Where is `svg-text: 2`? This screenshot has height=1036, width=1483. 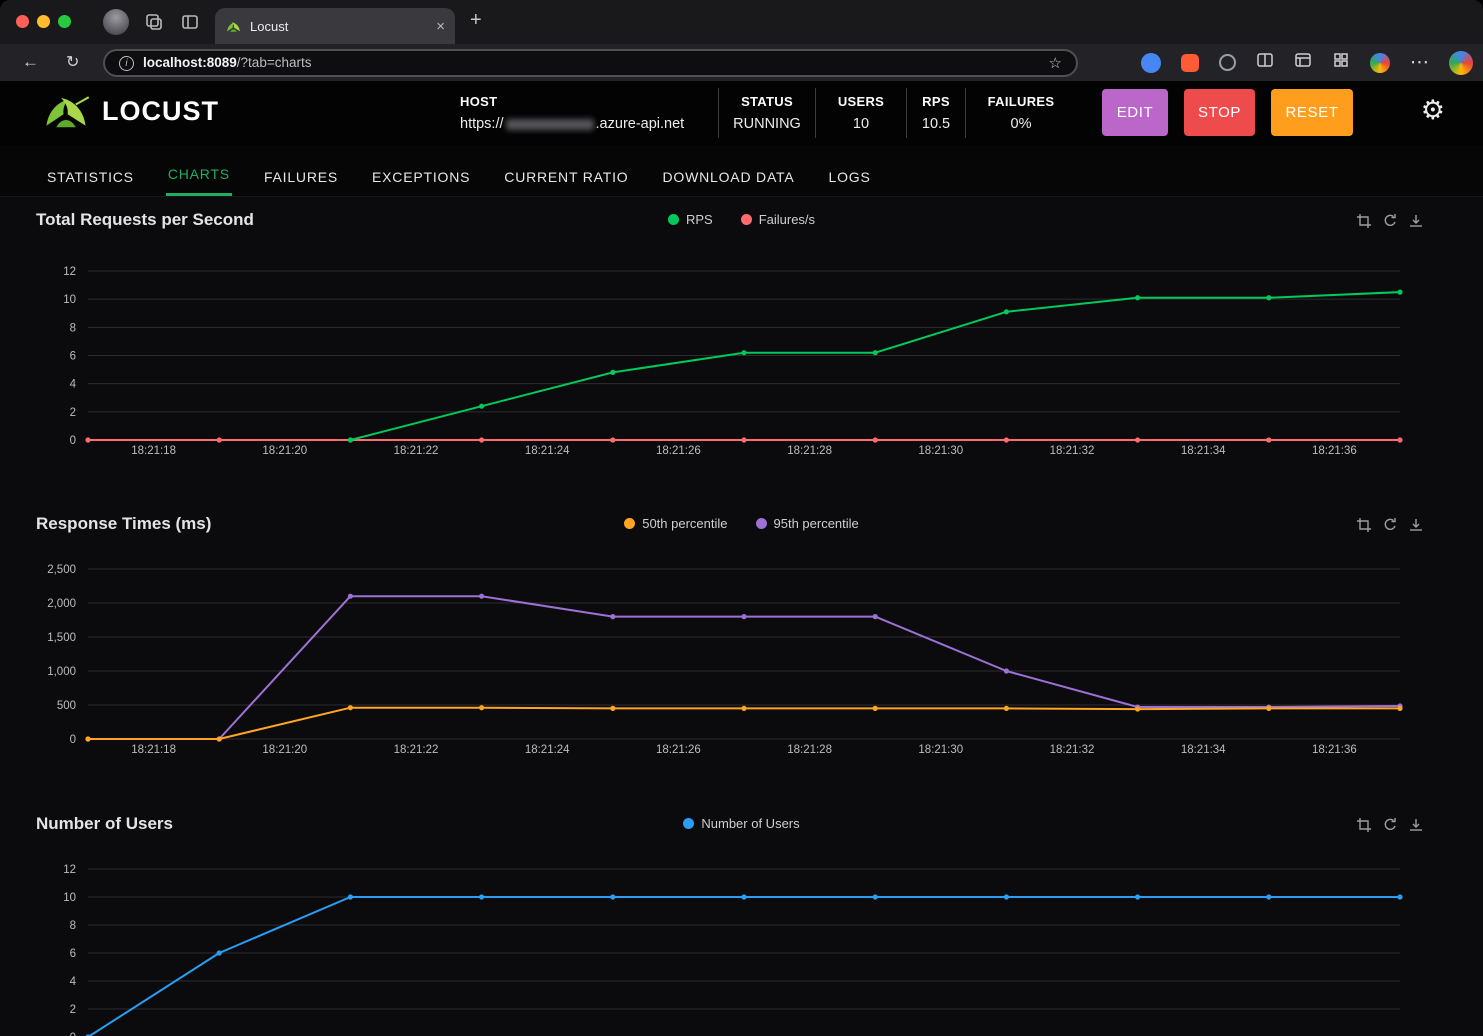 svg-text: 2 is located at coordinates (73, 1010).